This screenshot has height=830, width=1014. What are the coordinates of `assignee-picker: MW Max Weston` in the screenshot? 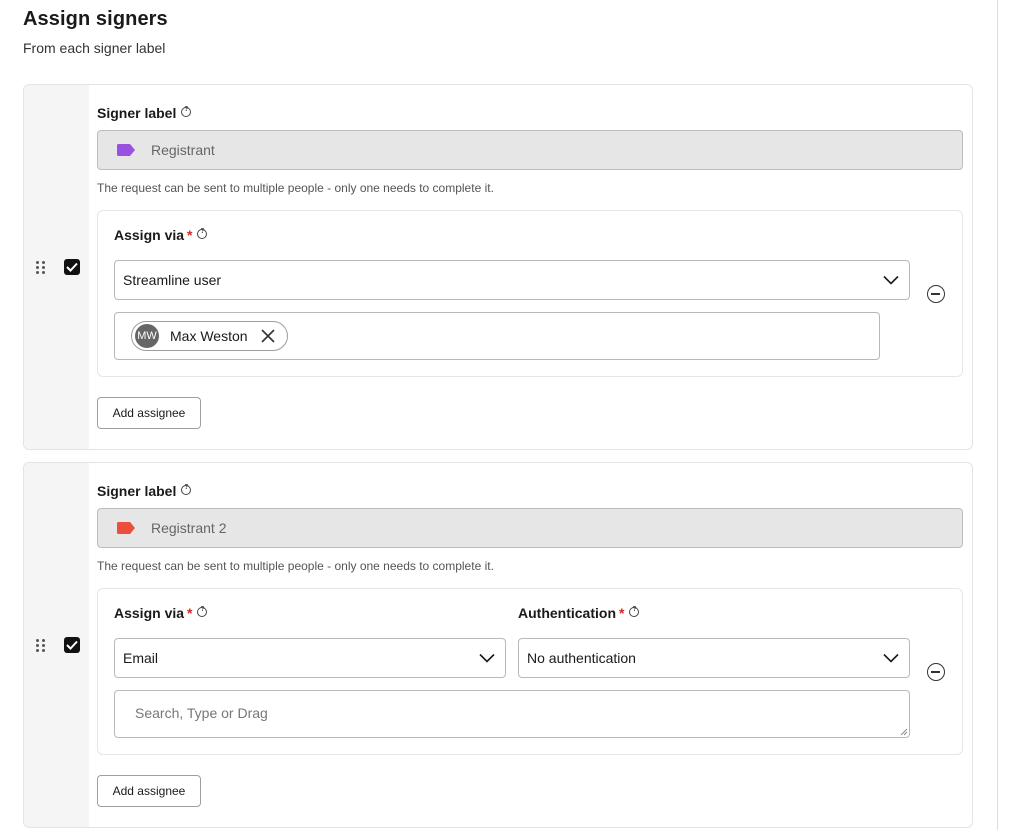 It's located at (497, 336).